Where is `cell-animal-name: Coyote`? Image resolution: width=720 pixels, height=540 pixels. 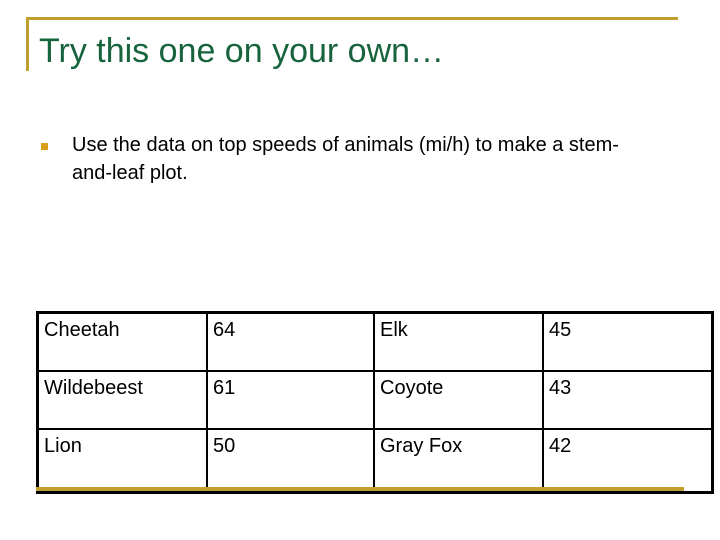
cell-animal-name: Coyote is located at coordinates (458, 400).